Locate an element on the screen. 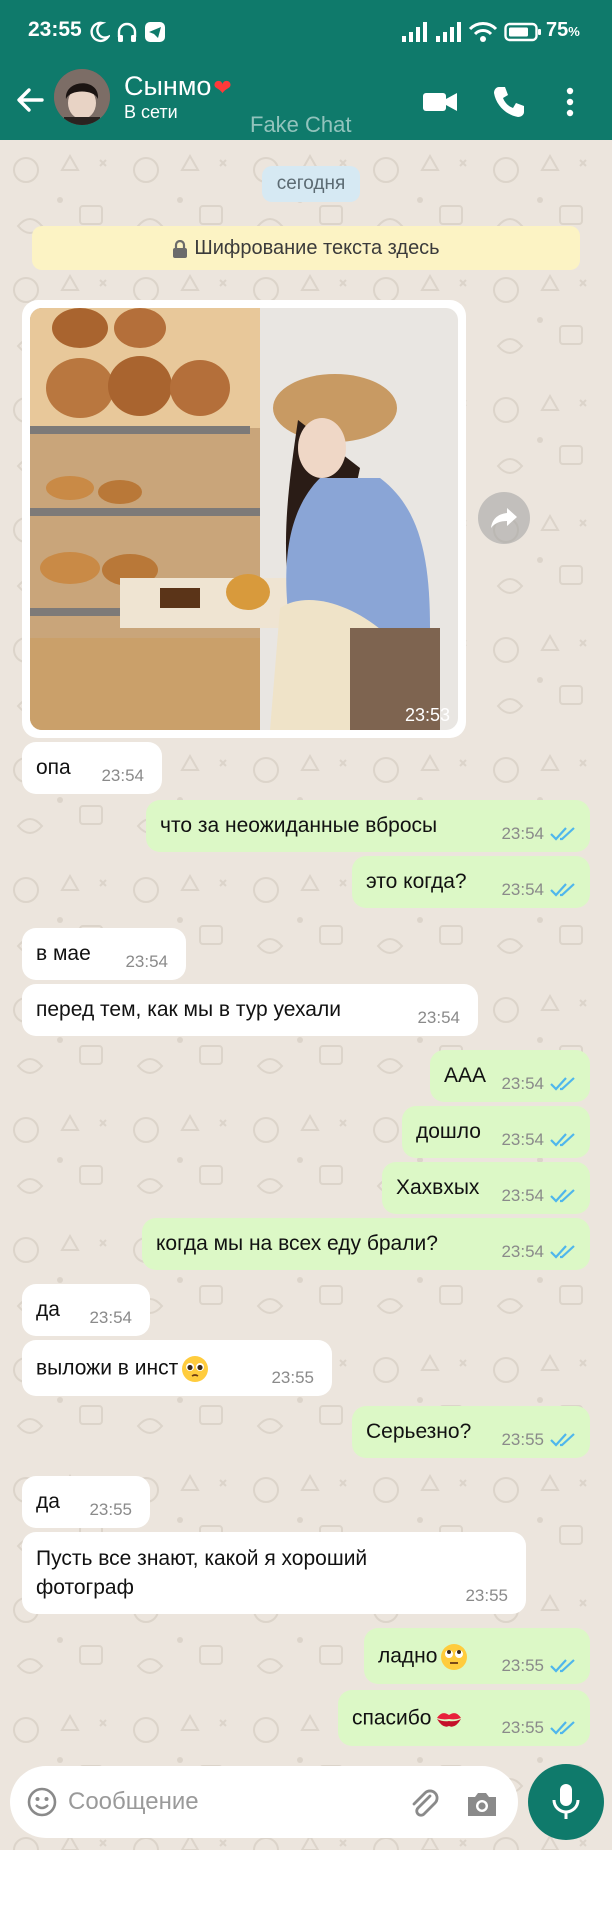 This screenshot has width=612, height=1920. pleading-face-icon is located at coordinates (195, 1369).